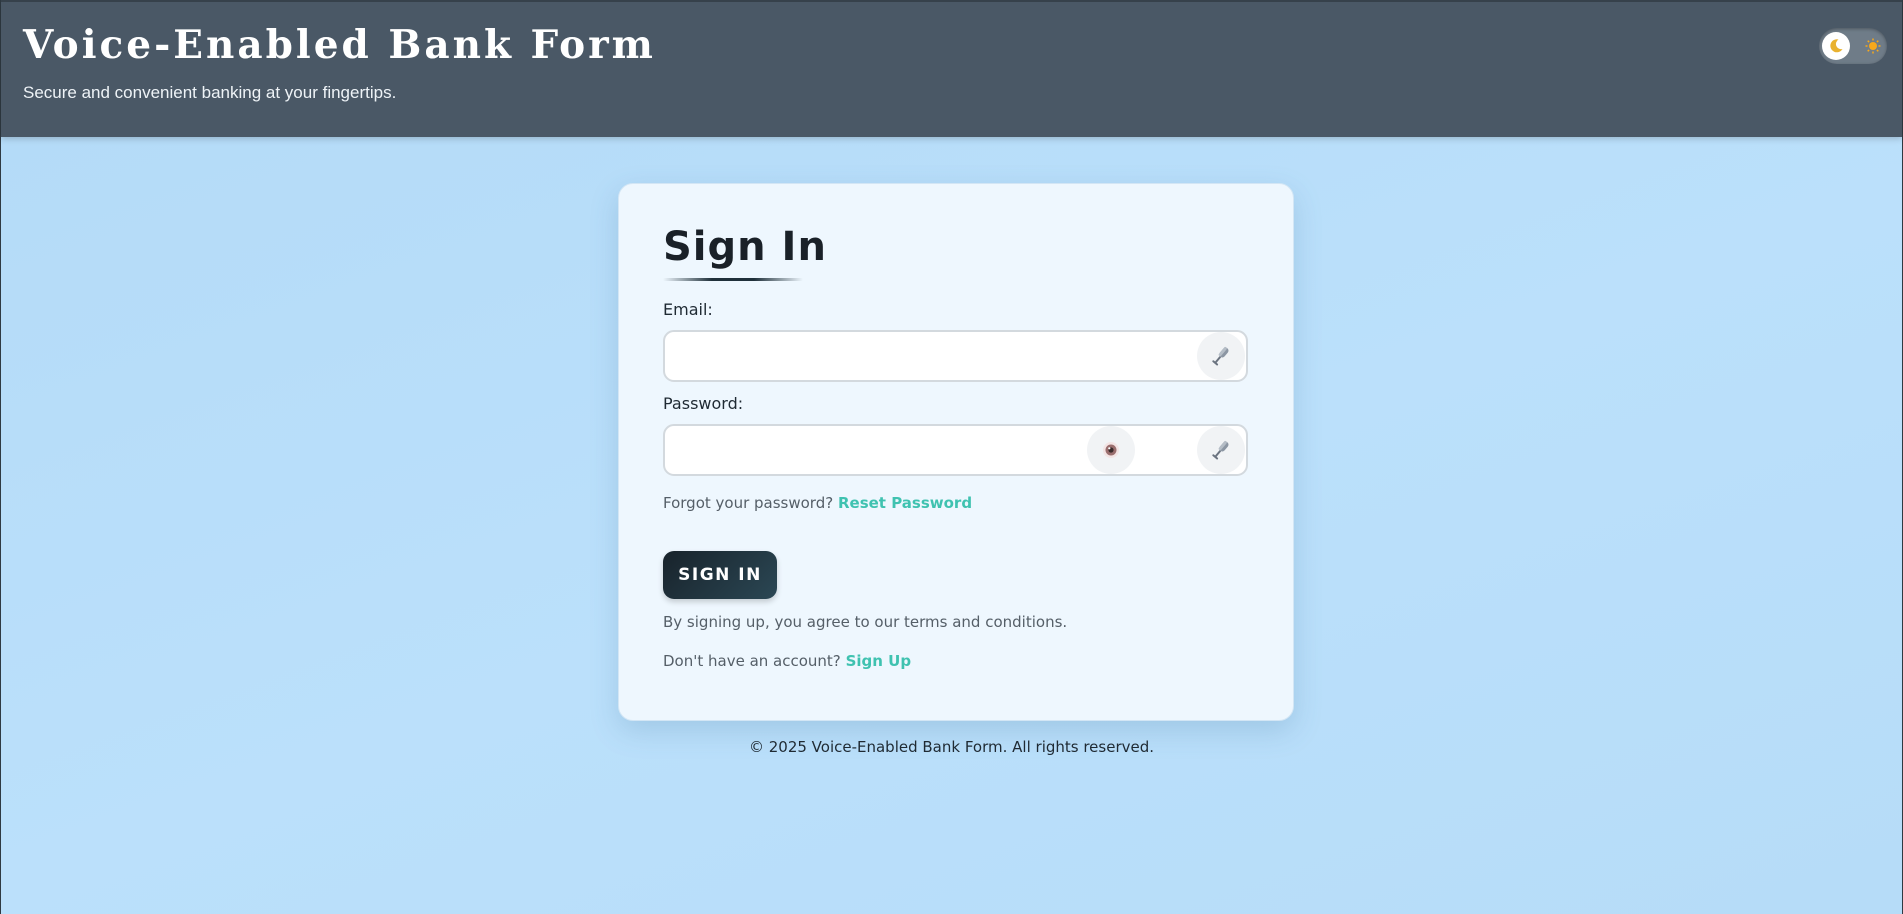  Describe the element at coordinates (688, 309) in the screenshot. I see `email-label: Email:` at that location.